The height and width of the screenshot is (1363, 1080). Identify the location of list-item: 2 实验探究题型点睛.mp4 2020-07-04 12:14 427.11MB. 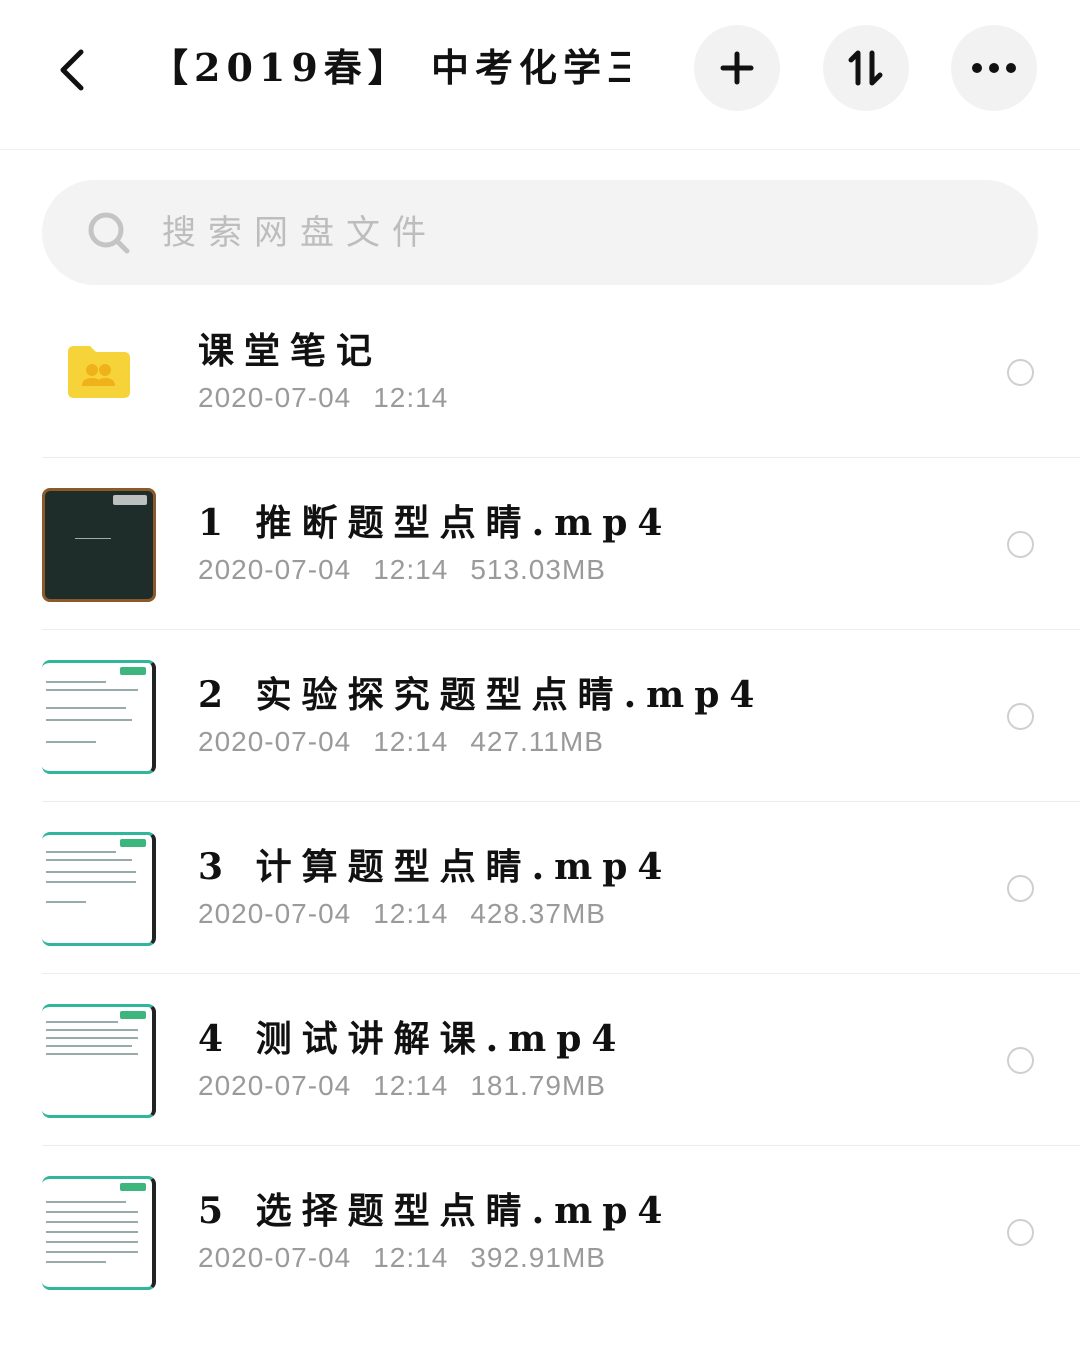
(540, 716).